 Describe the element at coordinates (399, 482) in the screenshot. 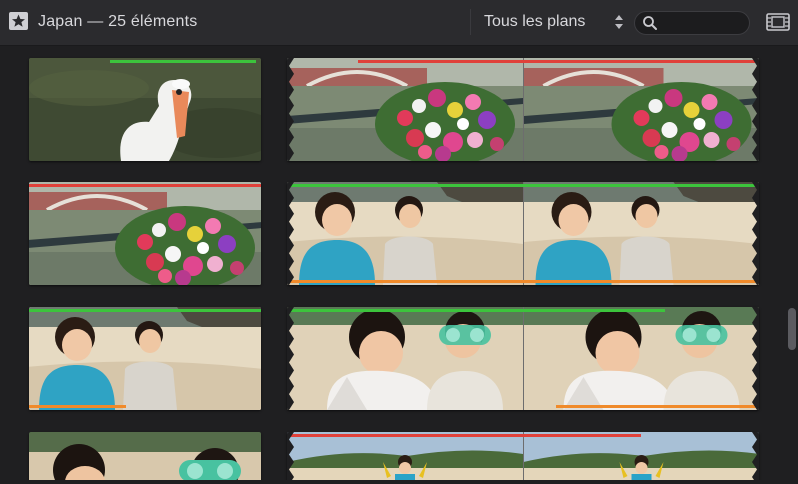

I see `browser-bottom` at that location.